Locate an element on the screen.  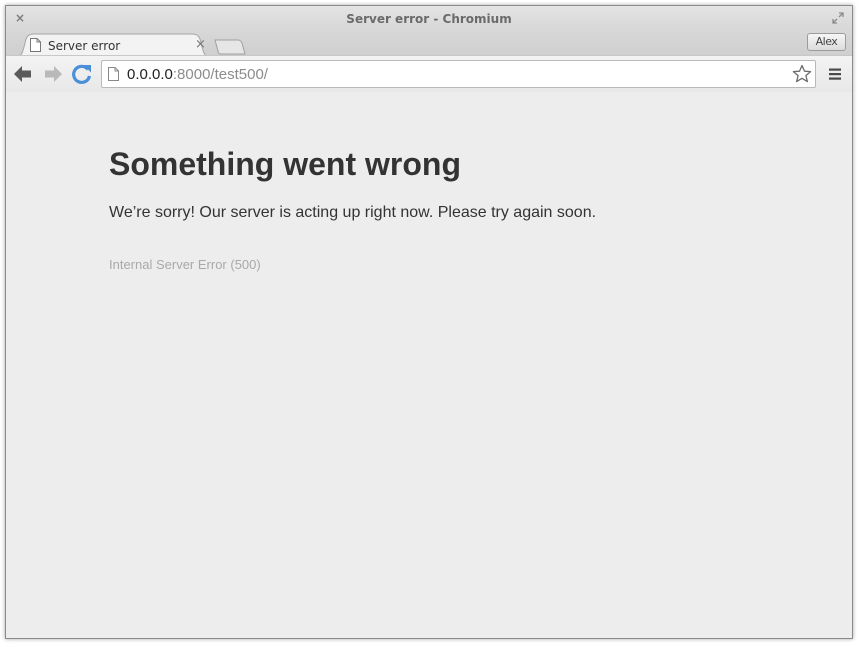
url-text: 0.0.0.0:8000/test500/ is located at coordinates (197, 74).